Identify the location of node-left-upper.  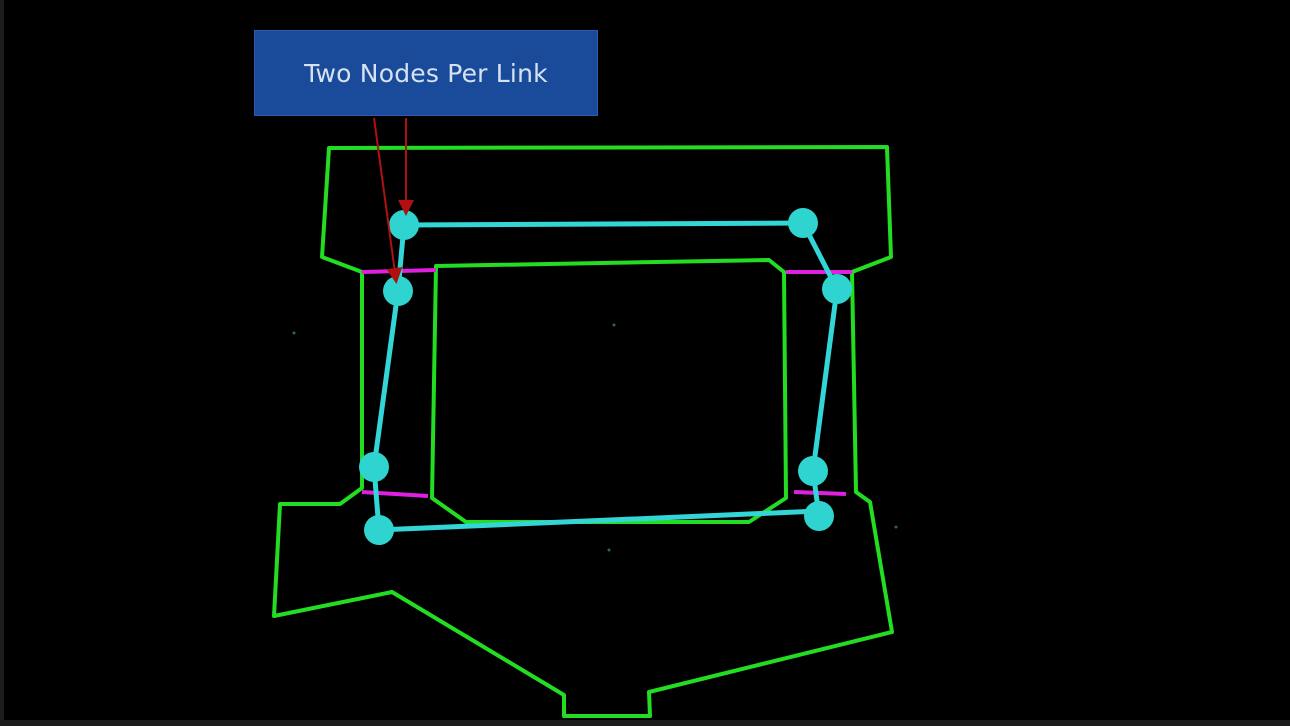
(398, 291).